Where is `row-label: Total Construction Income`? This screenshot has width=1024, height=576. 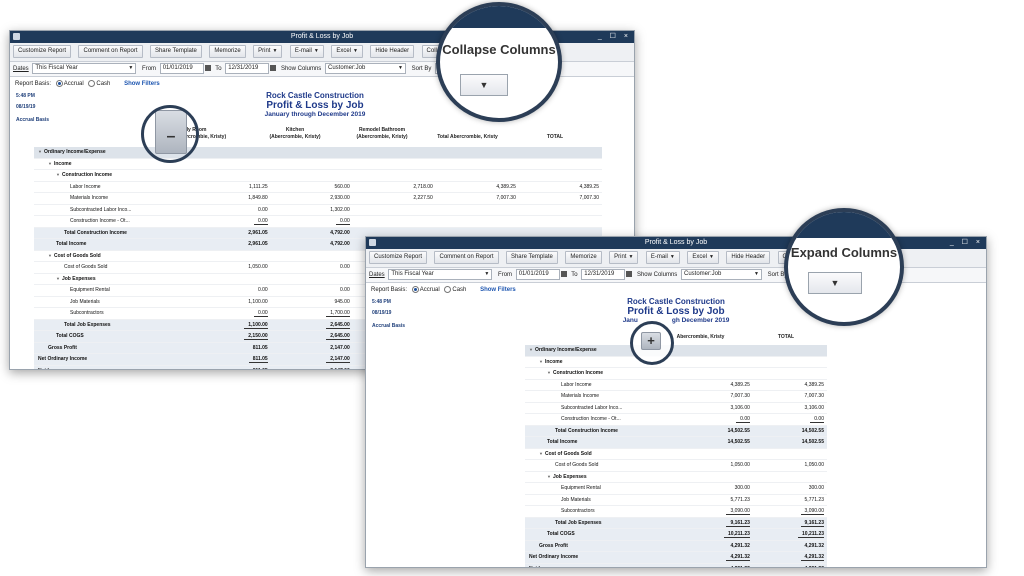 row-label: Total Construction Income is located at coordinates (606, 431).